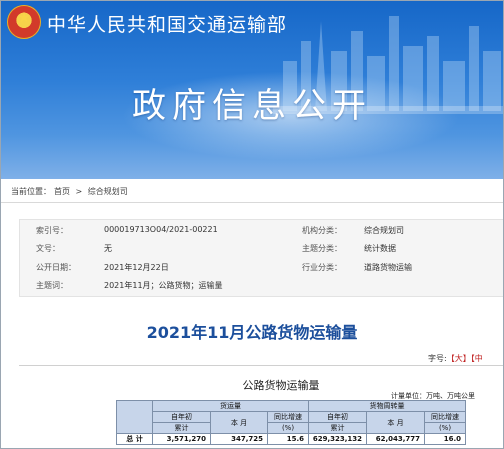 The image size is (504, 449). I want to click on table-cell: 15.6, so click(288, 439).